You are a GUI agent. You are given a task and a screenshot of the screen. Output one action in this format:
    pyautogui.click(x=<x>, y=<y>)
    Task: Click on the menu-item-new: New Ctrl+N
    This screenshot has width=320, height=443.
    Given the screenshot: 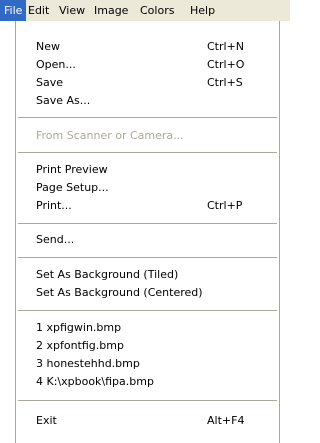 What is the action you would take?
    pyautogui.click(x=147, y=47)
    